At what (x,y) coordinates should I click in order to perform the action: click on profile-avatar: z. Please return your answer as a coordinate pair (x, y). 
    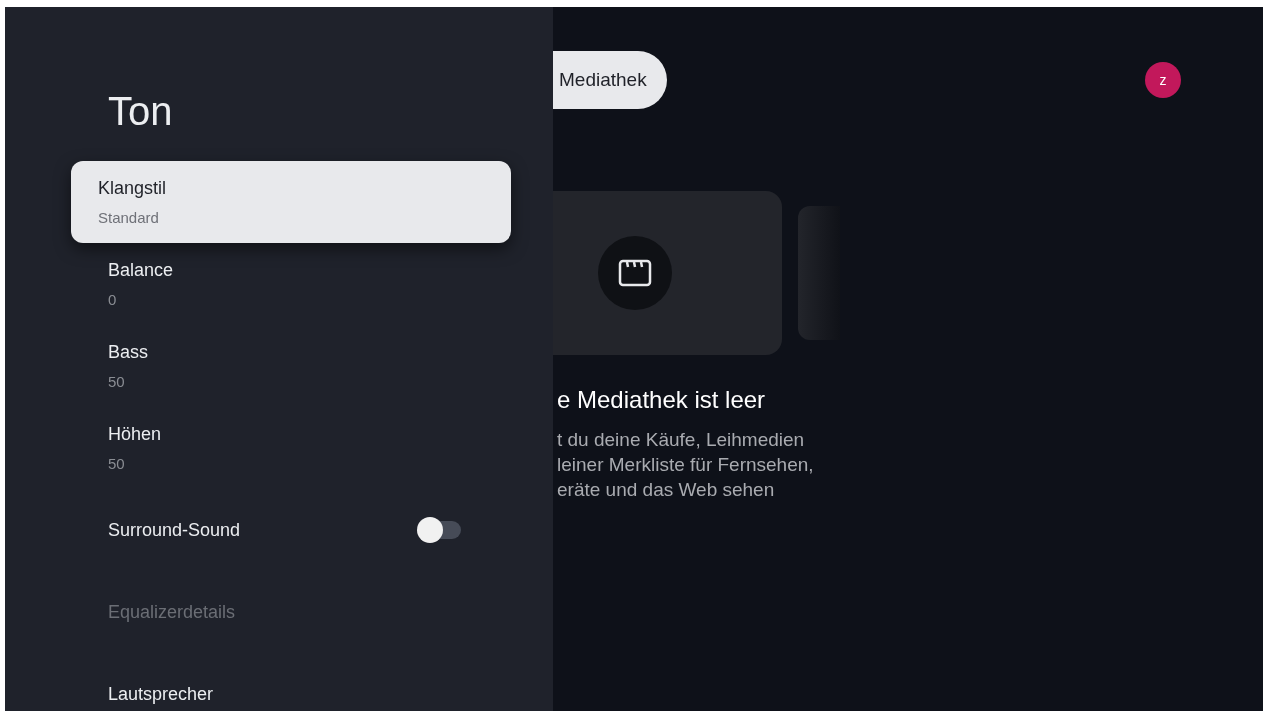
    Looking at the image, I should click on (1163, 80).